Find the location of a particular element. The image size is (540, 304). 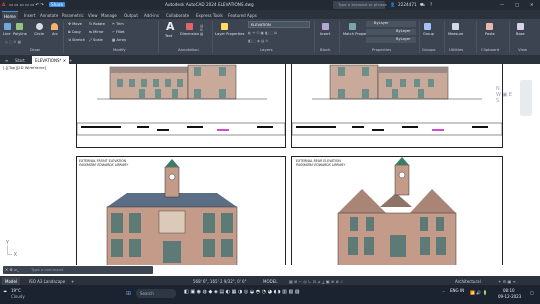

draw-extra-icons: ◇ ⬚ ⊙ ▦ is located at coordinates (13, 42).